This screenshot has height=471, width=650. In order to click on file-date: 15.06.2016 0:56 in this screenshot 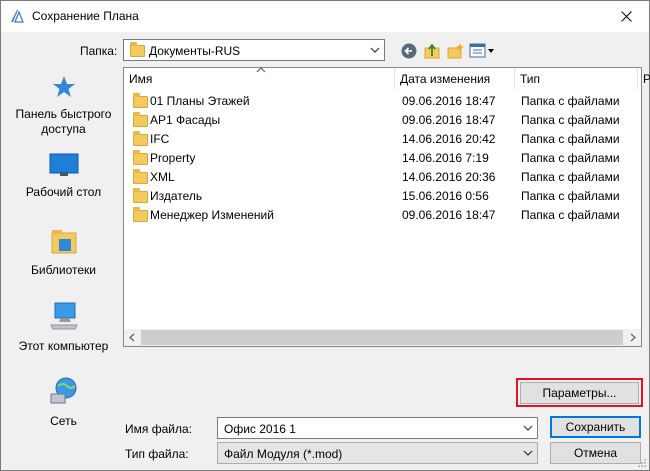, I will do `click(445, 196)`.